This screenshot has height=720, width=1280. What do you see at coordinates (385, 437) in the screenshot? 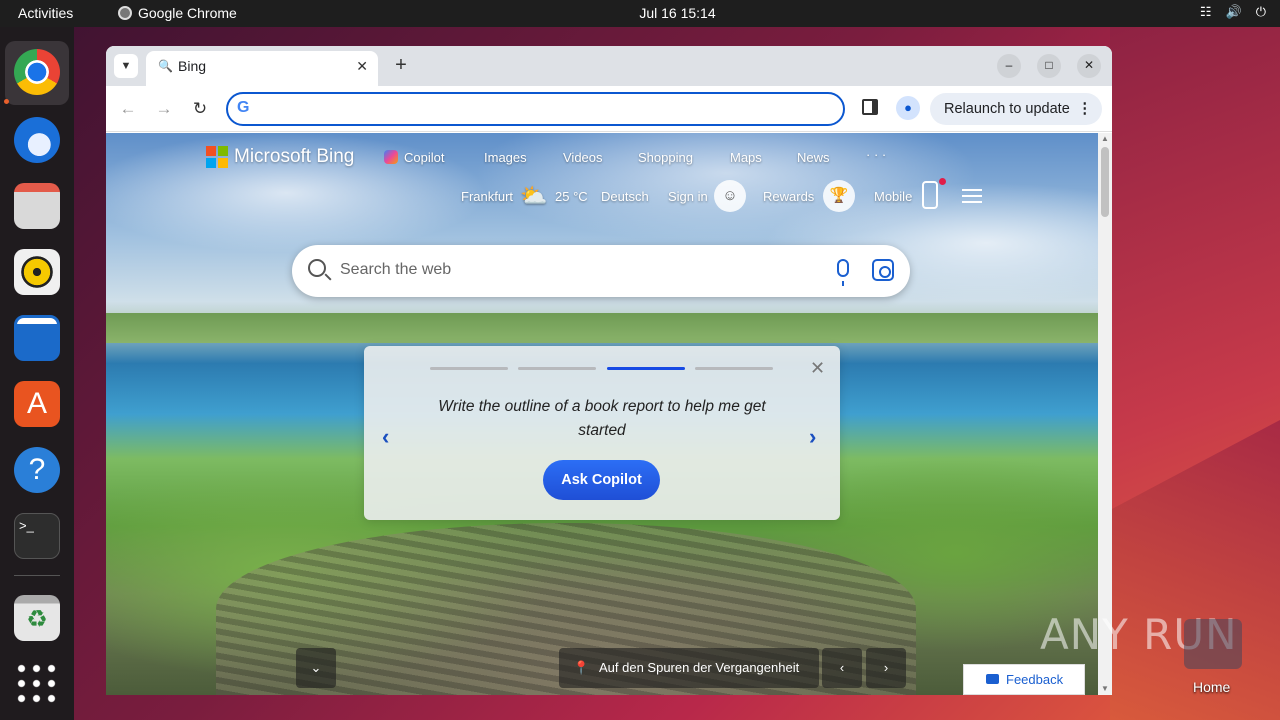
I see `chevron-left-icon: ‹` at bounding box center [385, 437].